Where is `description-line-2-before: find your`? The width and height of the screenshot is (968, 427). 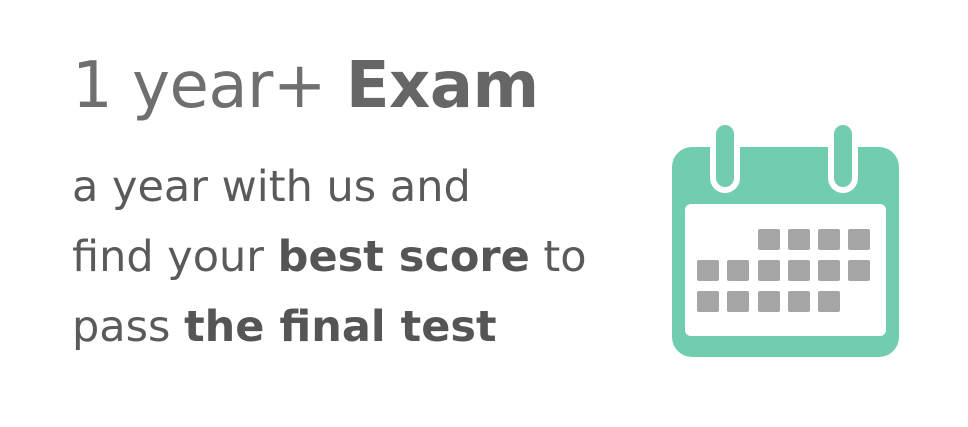 description-line-2-before: find your is located at coordinates (168, 257).